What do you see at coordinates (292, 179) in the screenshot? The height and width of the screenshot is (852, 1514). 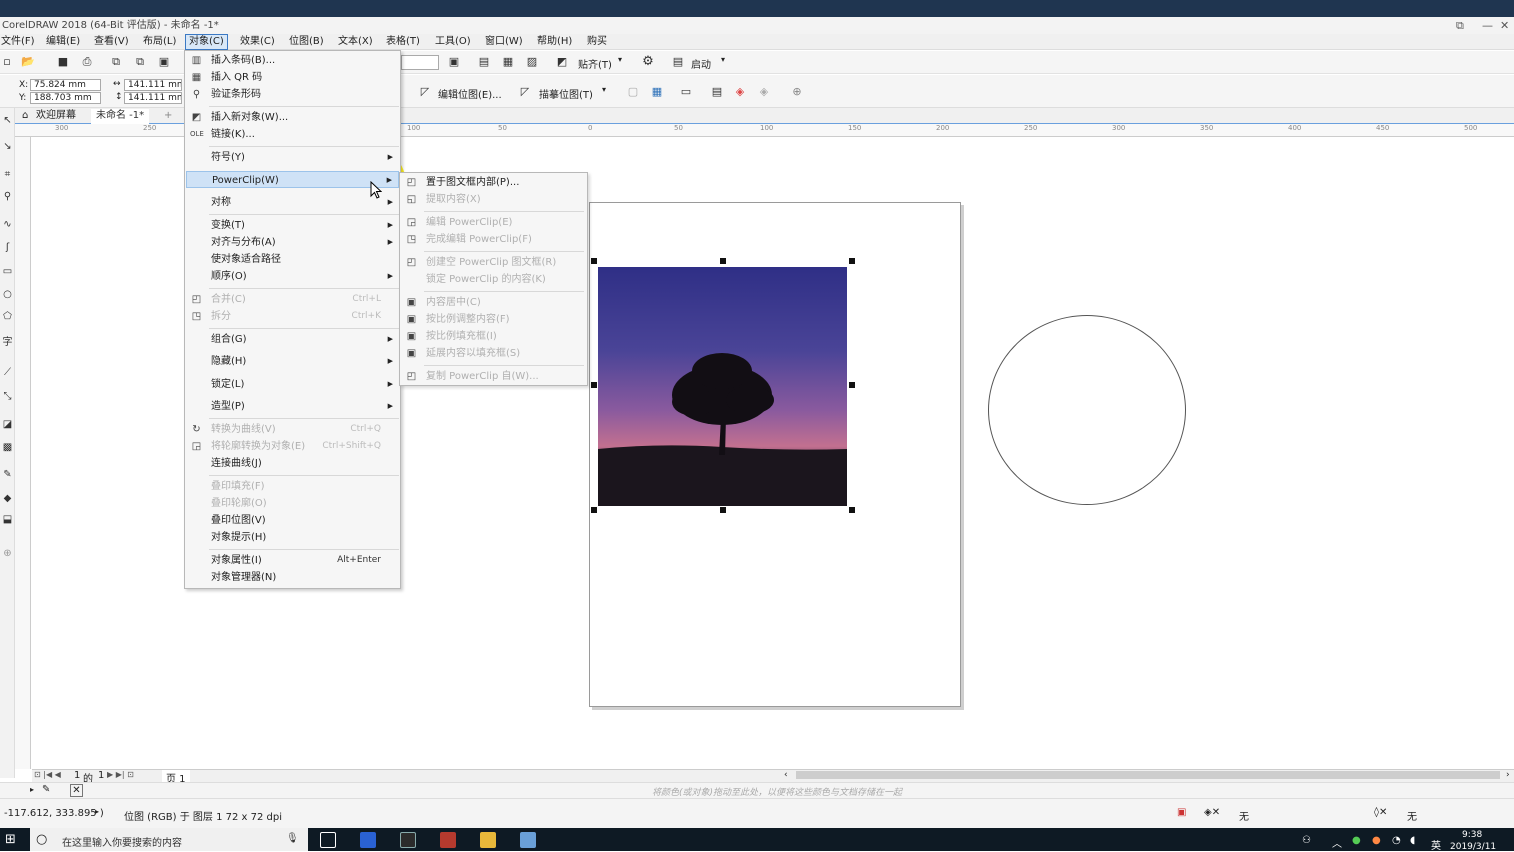 I see `menu-item-powerclip: PowerClip(W) ▶` at bounding box center [292, 179].